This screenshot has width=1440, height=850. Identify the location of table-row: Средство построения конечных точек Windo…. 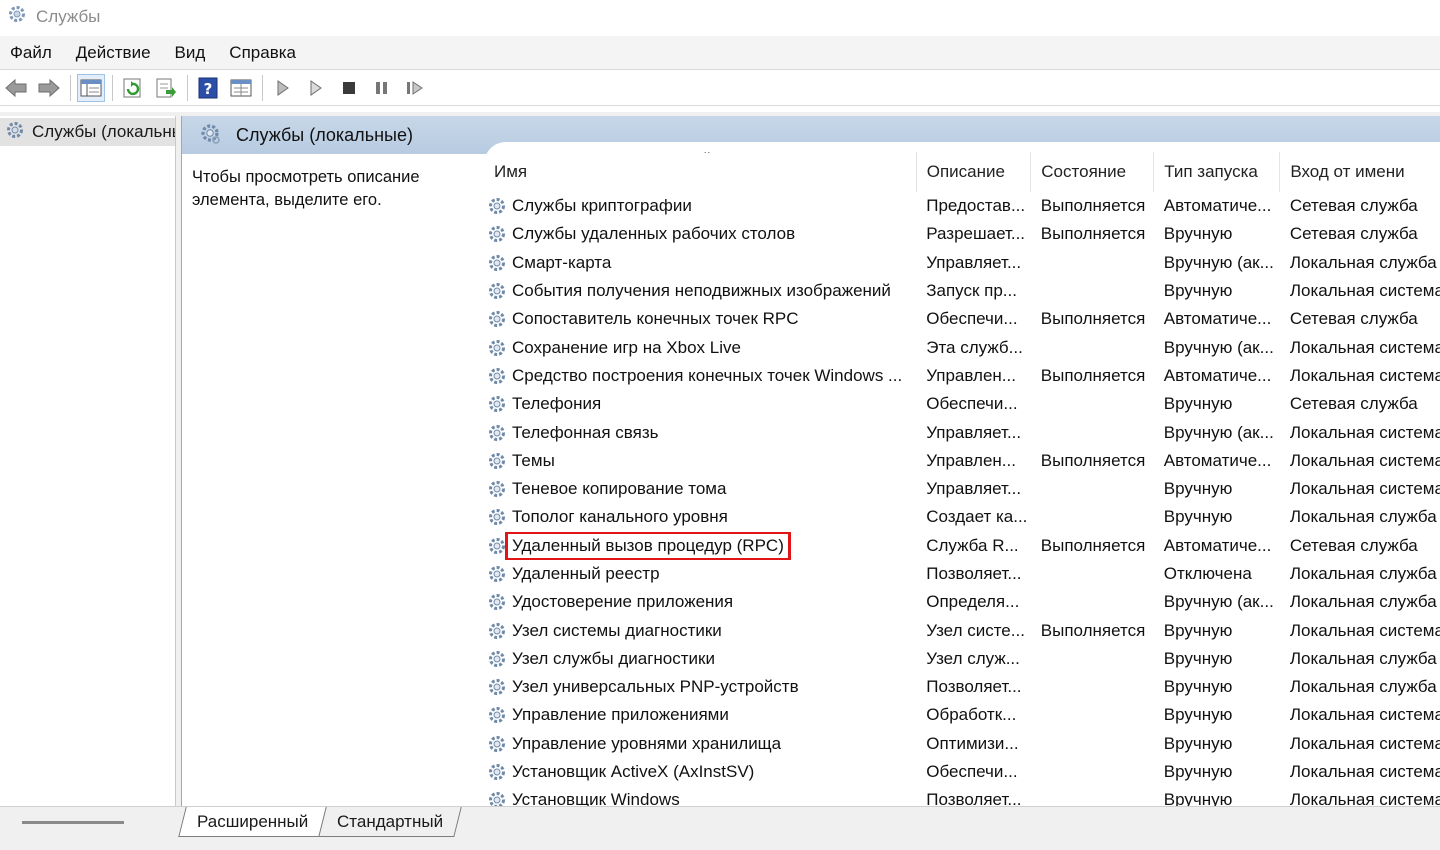
(962, 376).